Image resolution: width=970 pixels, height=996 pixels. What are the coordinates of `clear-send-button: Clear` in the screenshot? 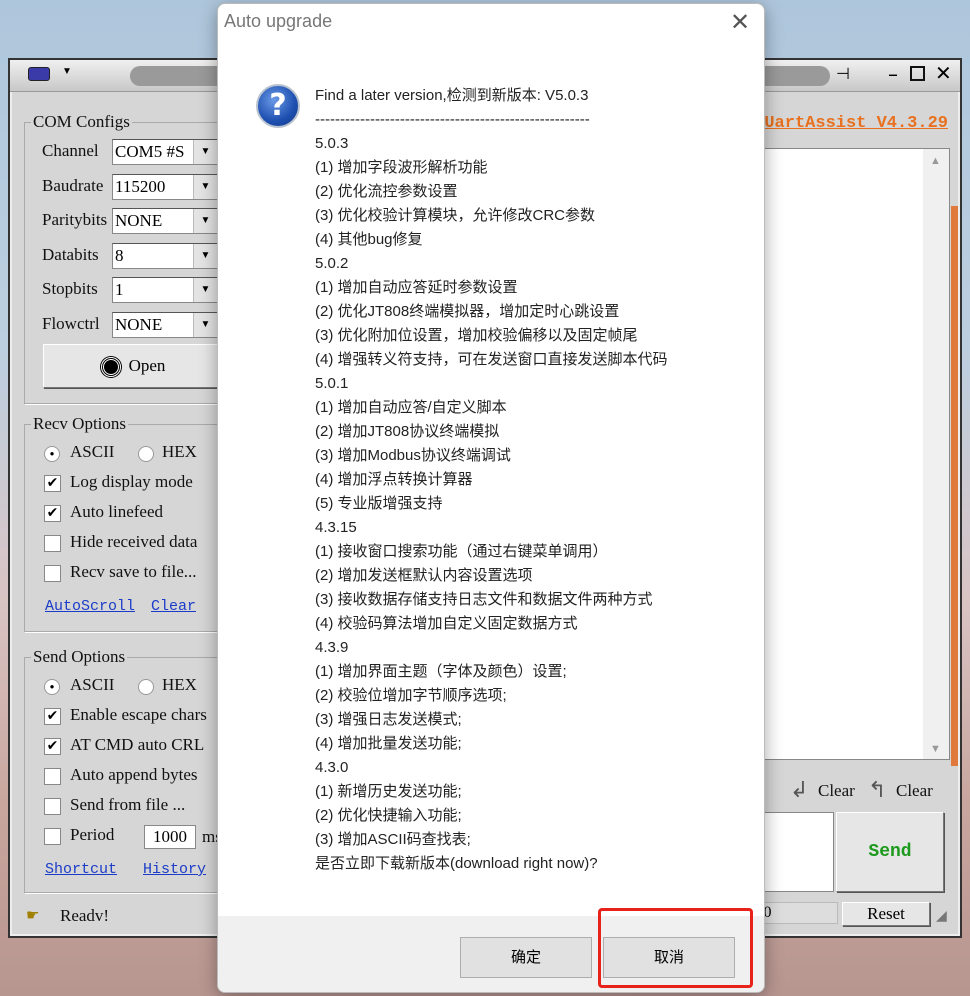 It's located at (914, 791).